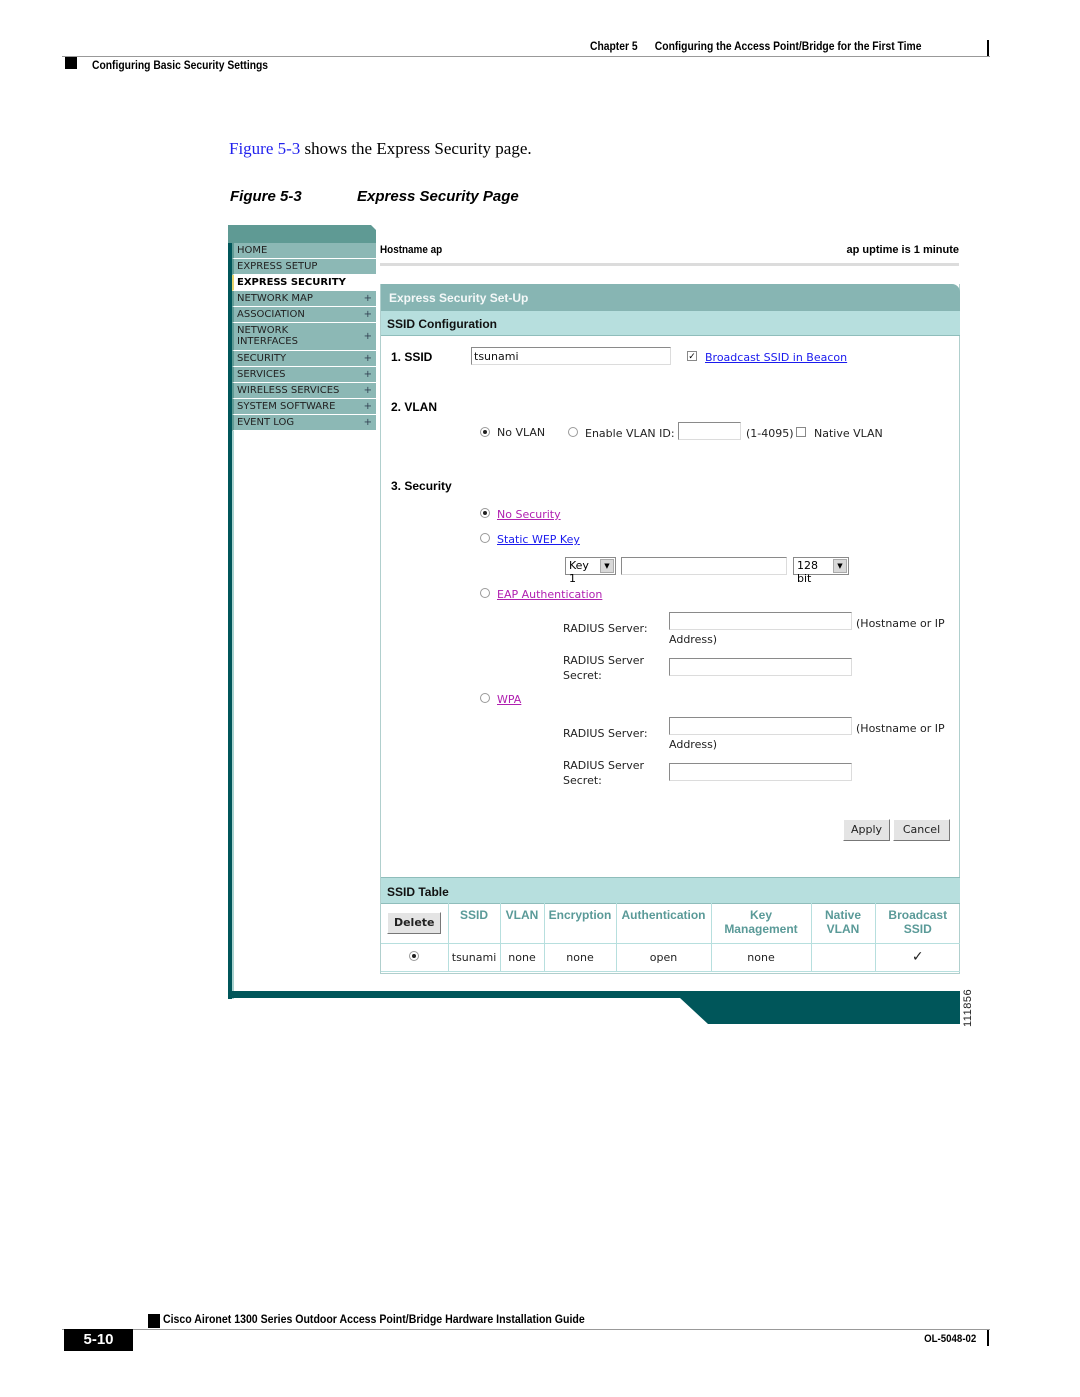 This screenshot has width=1080, height=1397. I want to click on nav-label: SECURITY, so click(262, 358).